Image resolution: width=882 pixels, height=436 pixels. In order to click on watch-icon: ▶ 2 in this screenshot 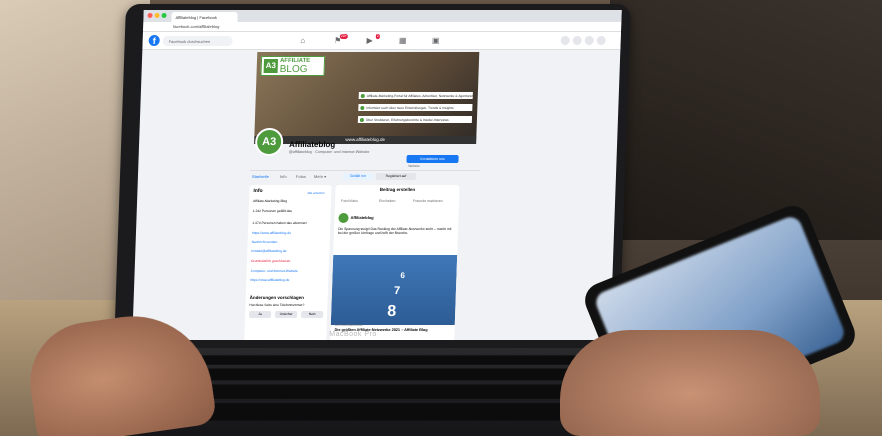, I will do `click(372, 40)`.